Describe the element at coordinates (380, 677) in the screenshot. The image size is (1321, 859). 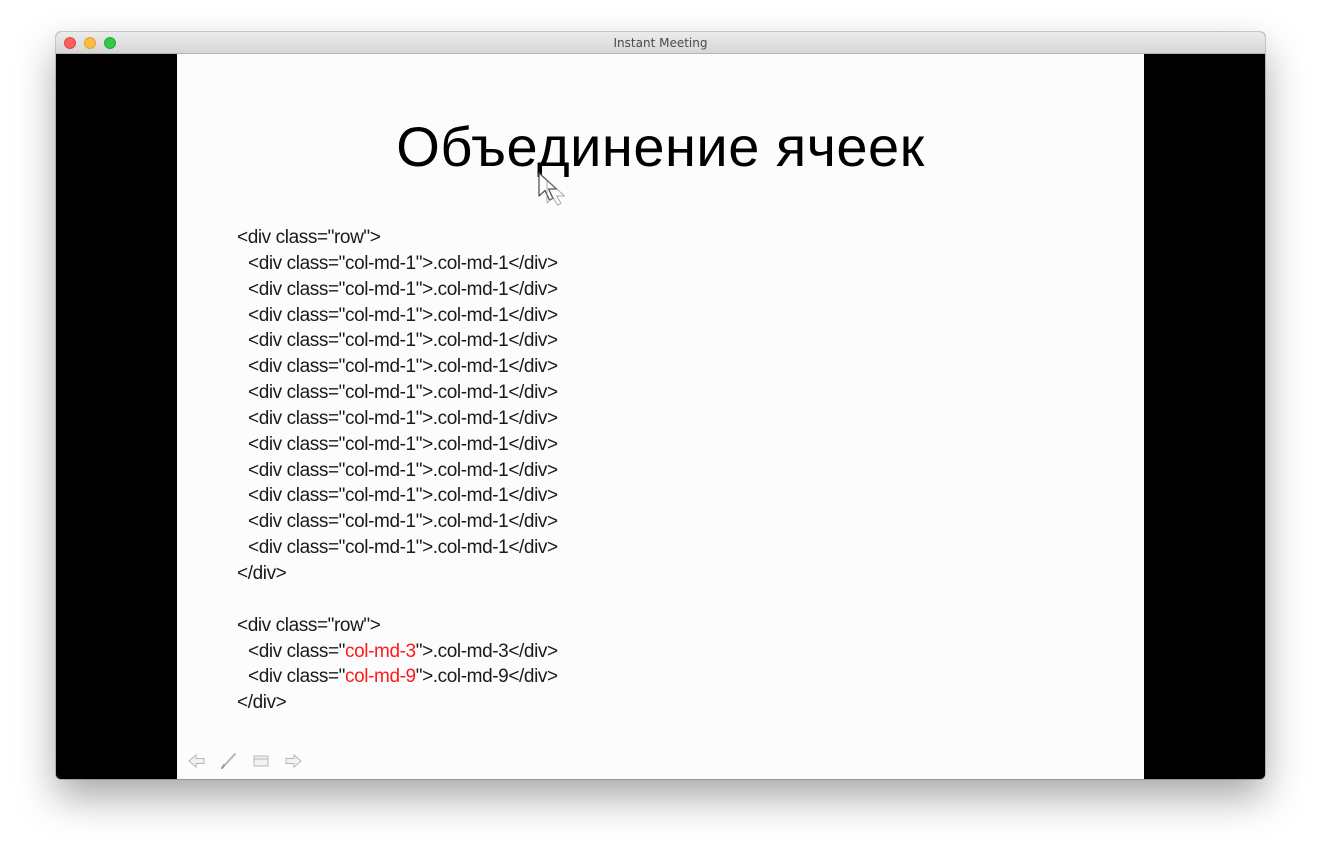
I see `highlighted-class-name: col-md-9` at that location.